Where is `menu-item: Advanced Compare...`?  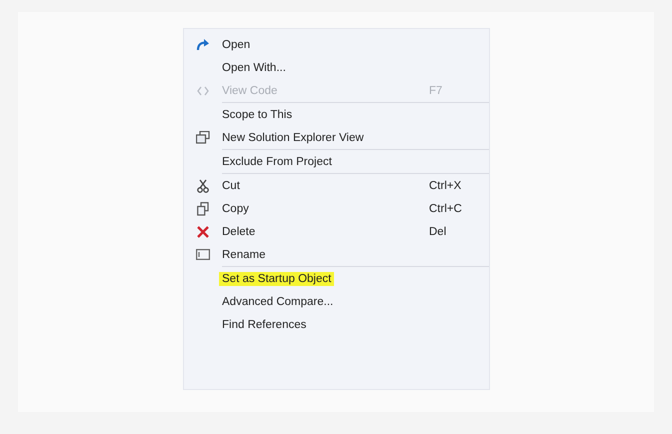
menu-item: Advanced Compare... is located at coordinates (277, 301).